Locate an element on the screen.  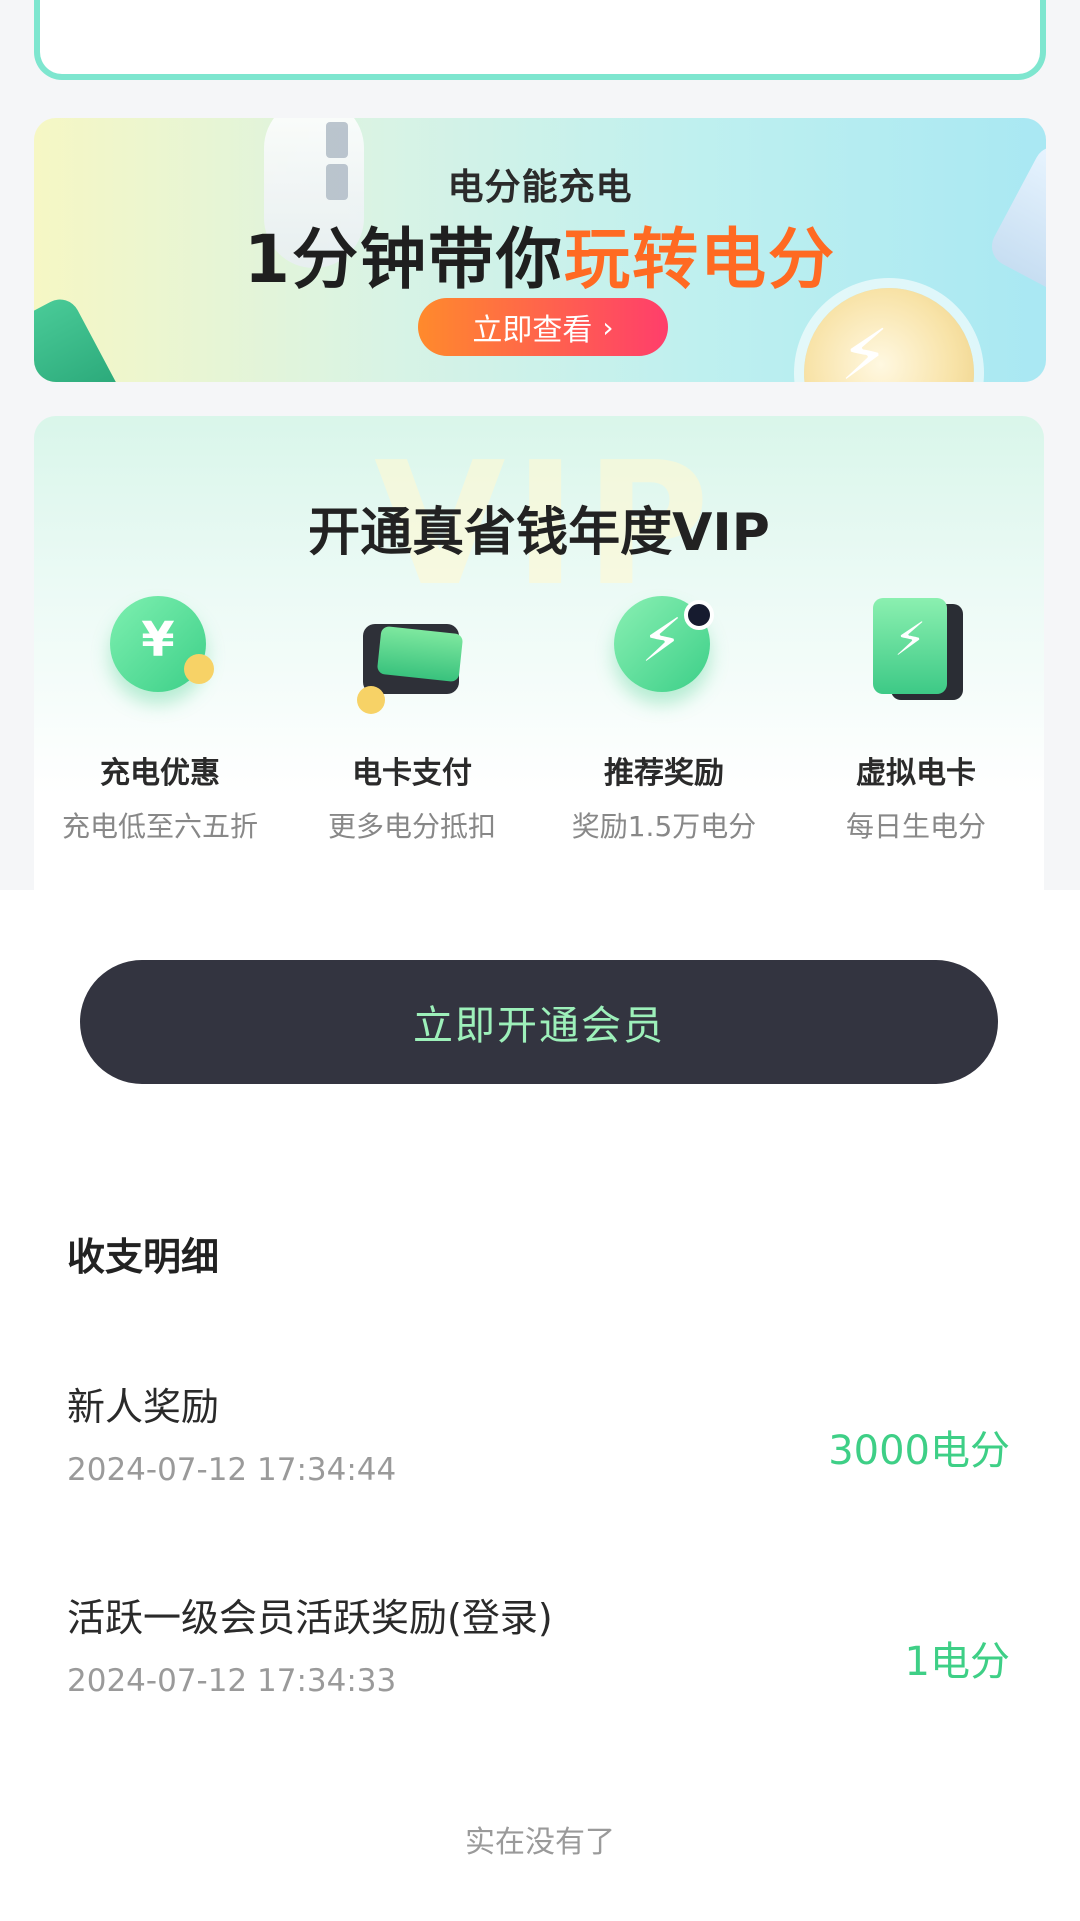
transaction-row: 新人奖励 2024-07-12 17:34:44 3000电分 is located at coordinates (540, 1451).